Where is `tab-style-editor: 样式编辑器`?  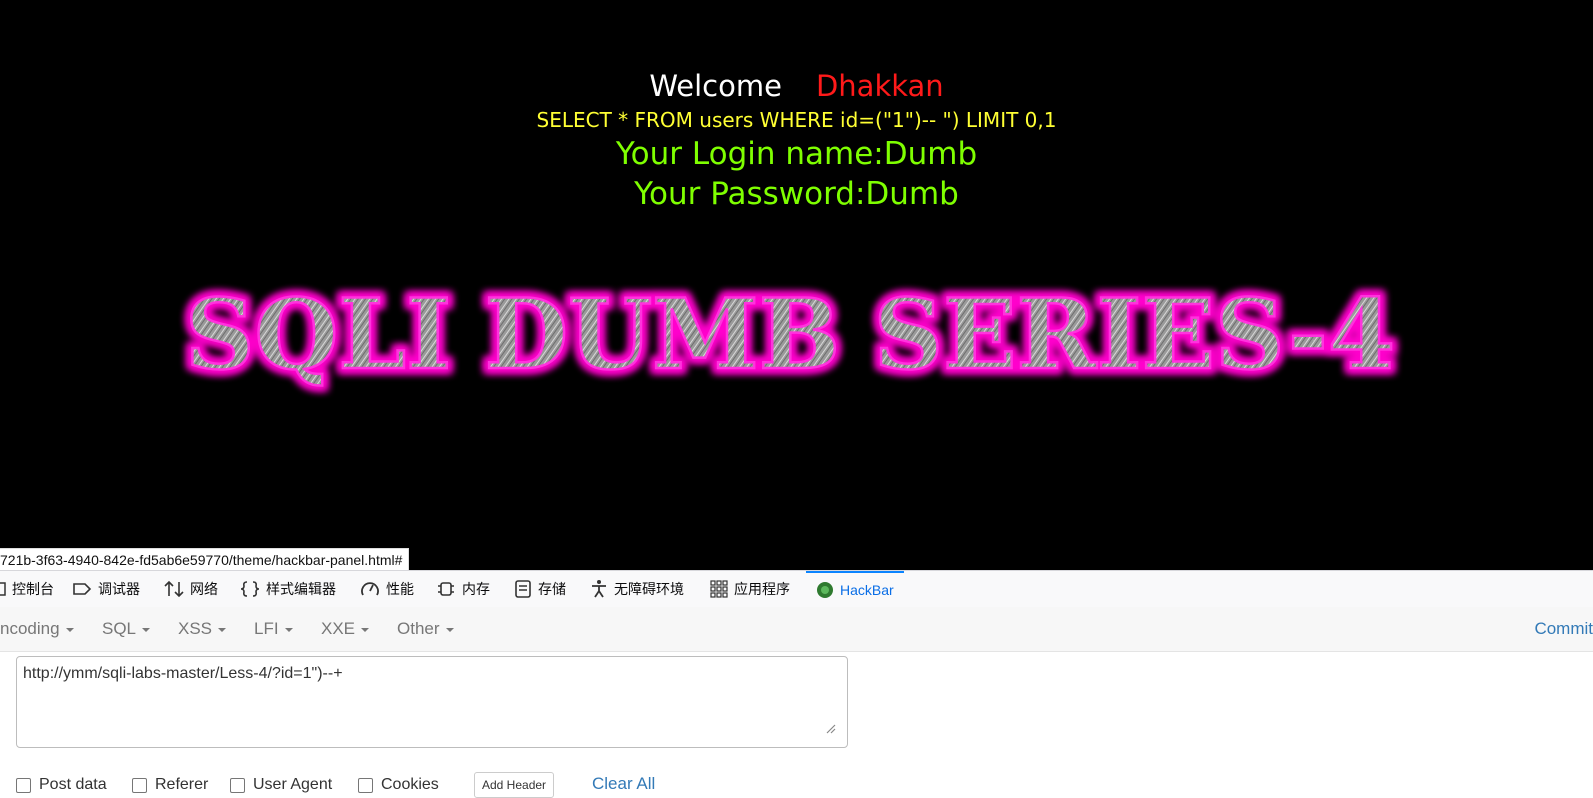 tab-style-editor: 样式编辑器 is located at coordinates (288, 589).